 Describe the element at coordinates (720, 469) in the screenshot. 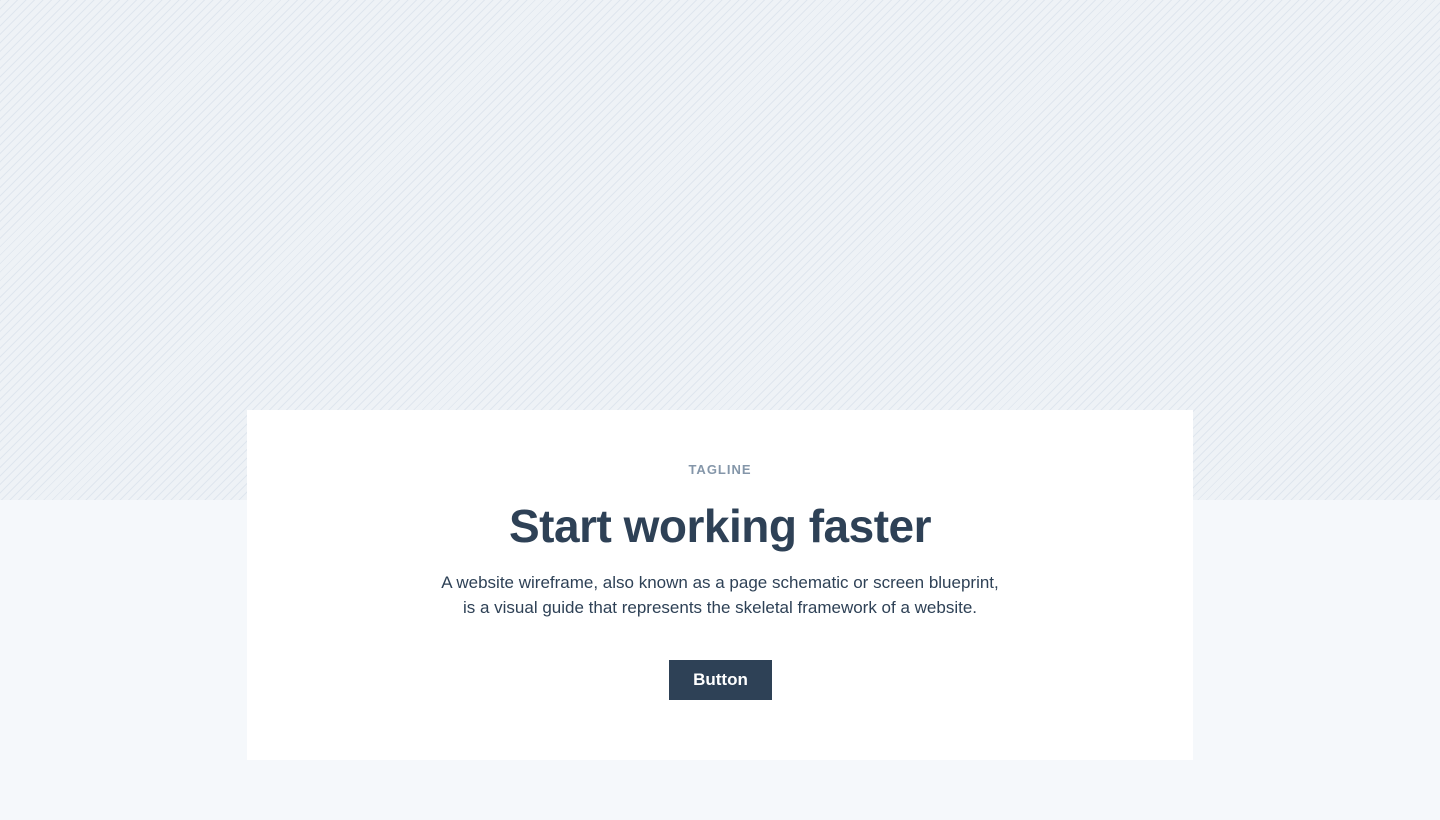

I see `tagline: TAGLINE` at that location.